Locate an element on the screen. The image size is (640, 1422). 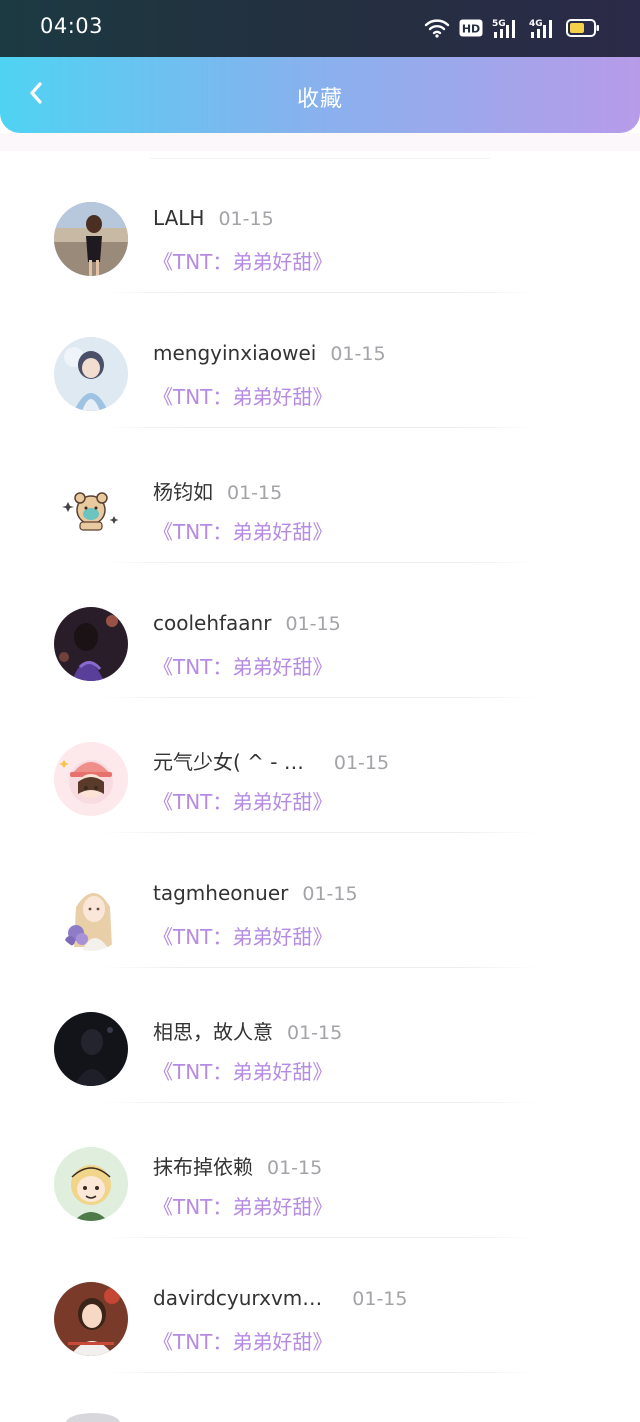
5g-label: 5G is located at coordinates (499, 24).